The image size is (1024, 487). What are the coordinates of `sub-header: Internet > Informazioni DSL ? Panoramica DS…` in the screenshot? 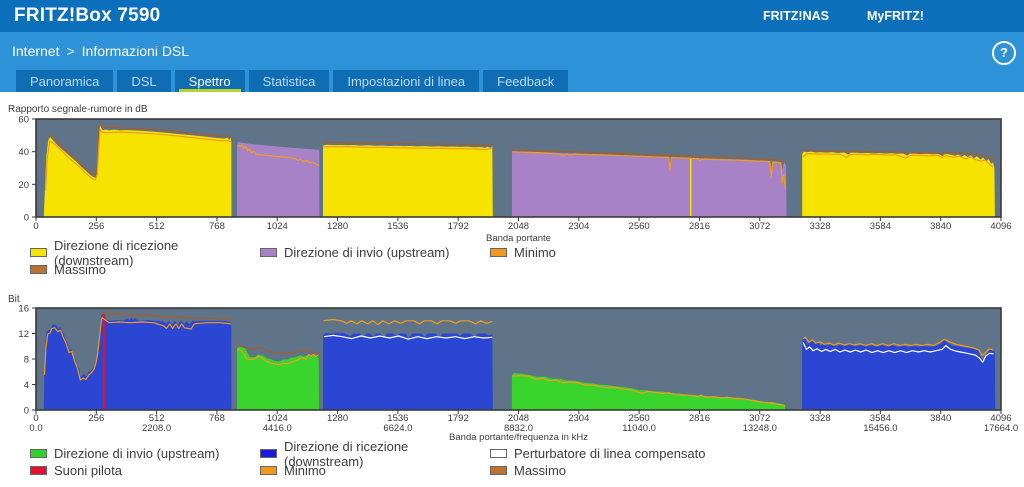 It's located at (512, 62).